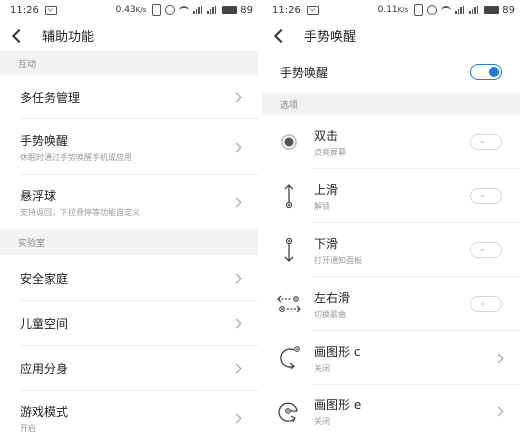 The width and height of the screenshot is (520, 446). Describe the element at coordinates (337, 351) in the screenshot. I see `option-label: 画图形 c` at that location.